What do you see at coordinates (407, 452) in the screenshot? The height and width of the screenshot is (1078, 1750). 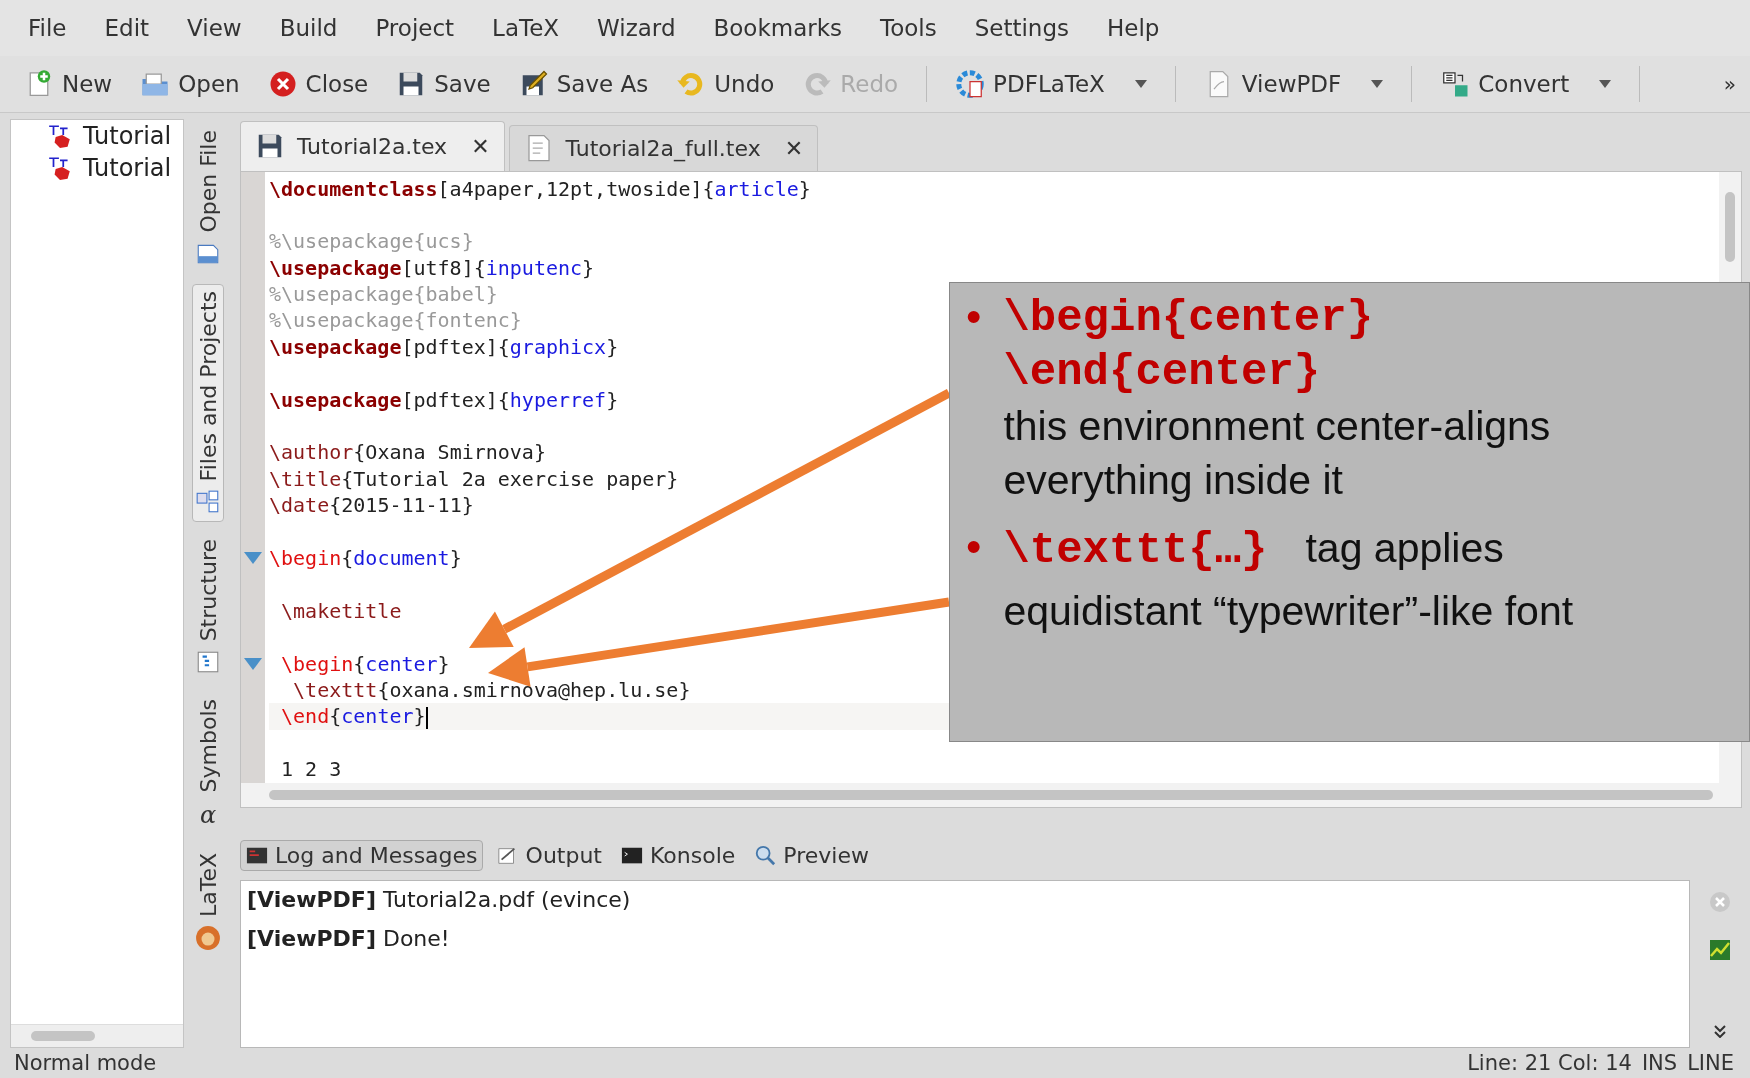 I see `code-line: \author{Oxana Smirnova}` at bounding box center [407, 452].